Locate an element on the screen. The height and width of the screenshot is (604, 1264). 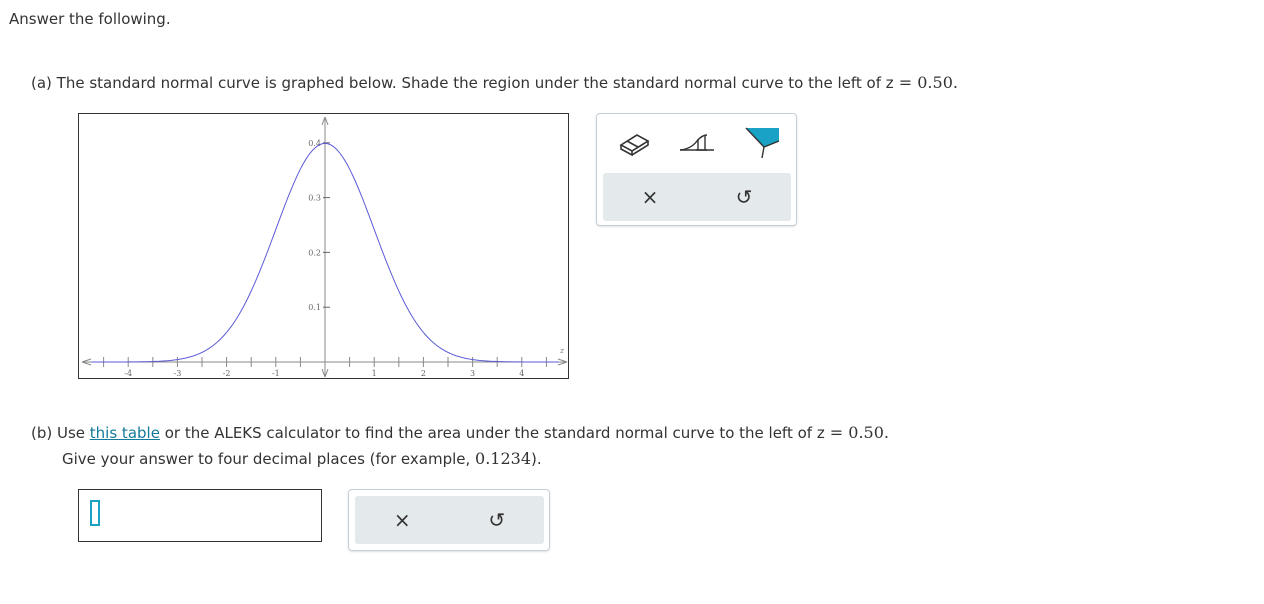
shade-between-icon is located at coordinates (697, 143).